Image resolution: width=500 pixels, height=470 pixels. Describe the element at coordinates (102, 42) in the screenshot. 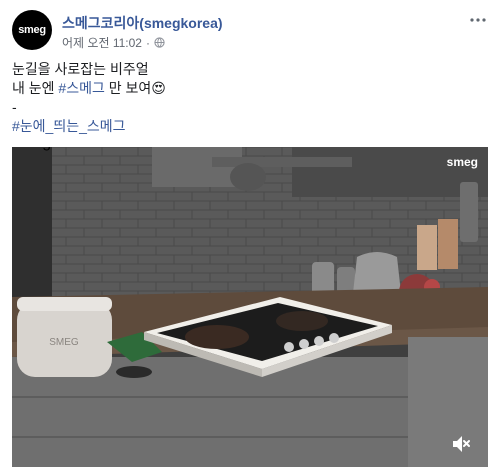

I see `post-timestamp: 어제 오전 11:02` at that location.